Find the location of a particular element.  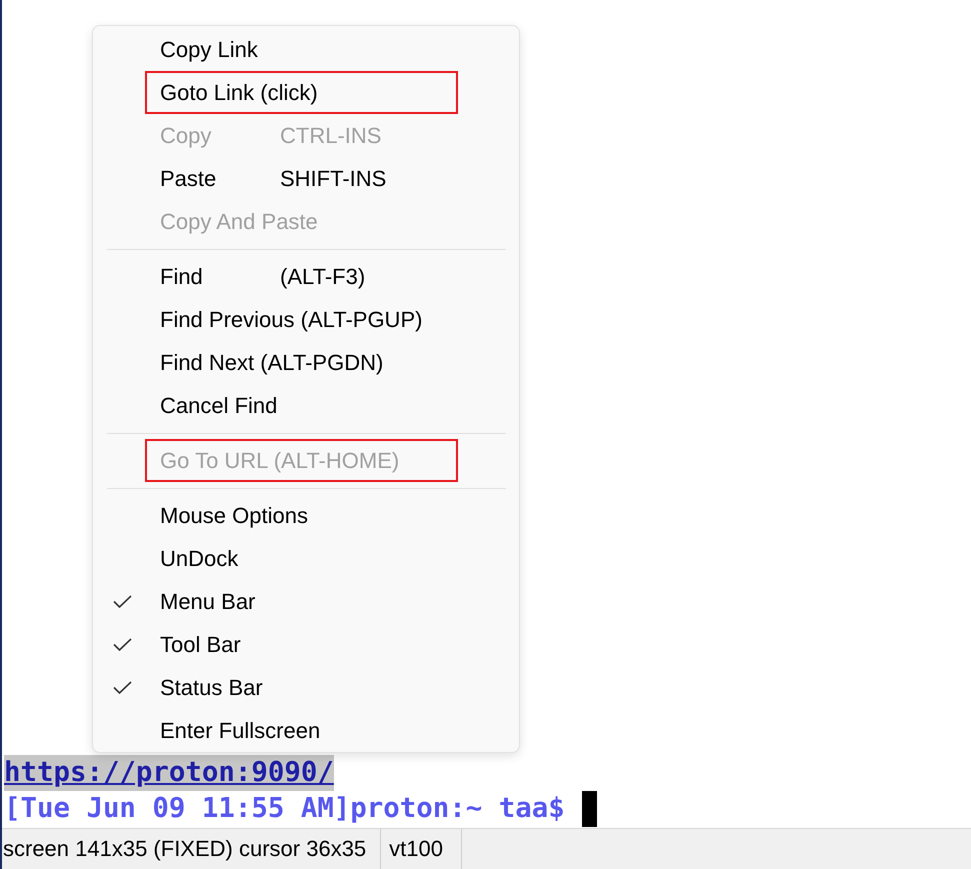

menu-item: Find (ALT-F3) is located at coordinates (301, 276).